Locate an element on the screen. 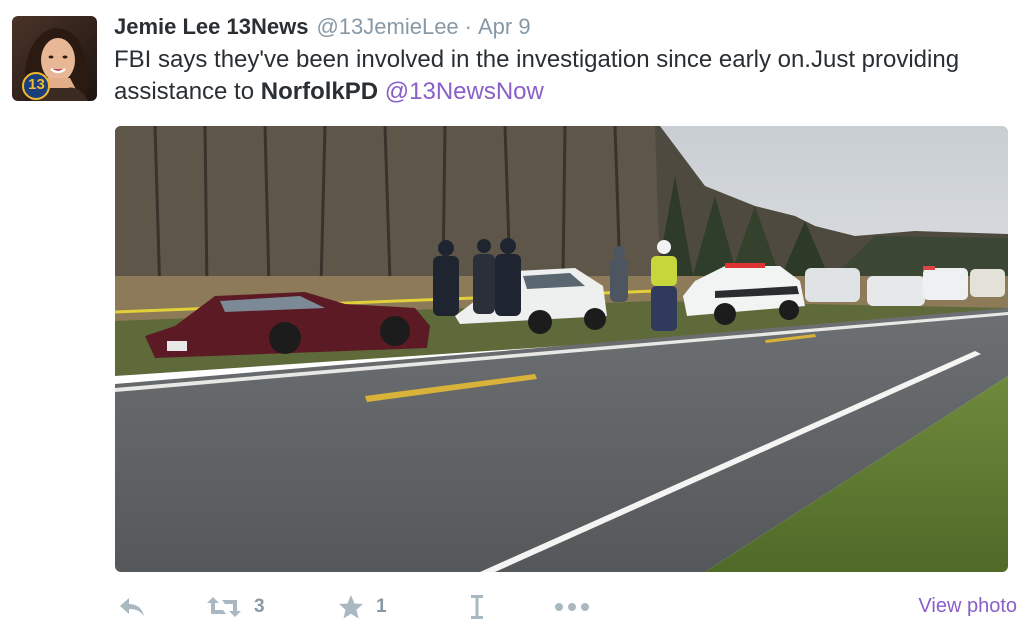 The image size is (1024, 632). reply-button is located at coordinates (132, 607).